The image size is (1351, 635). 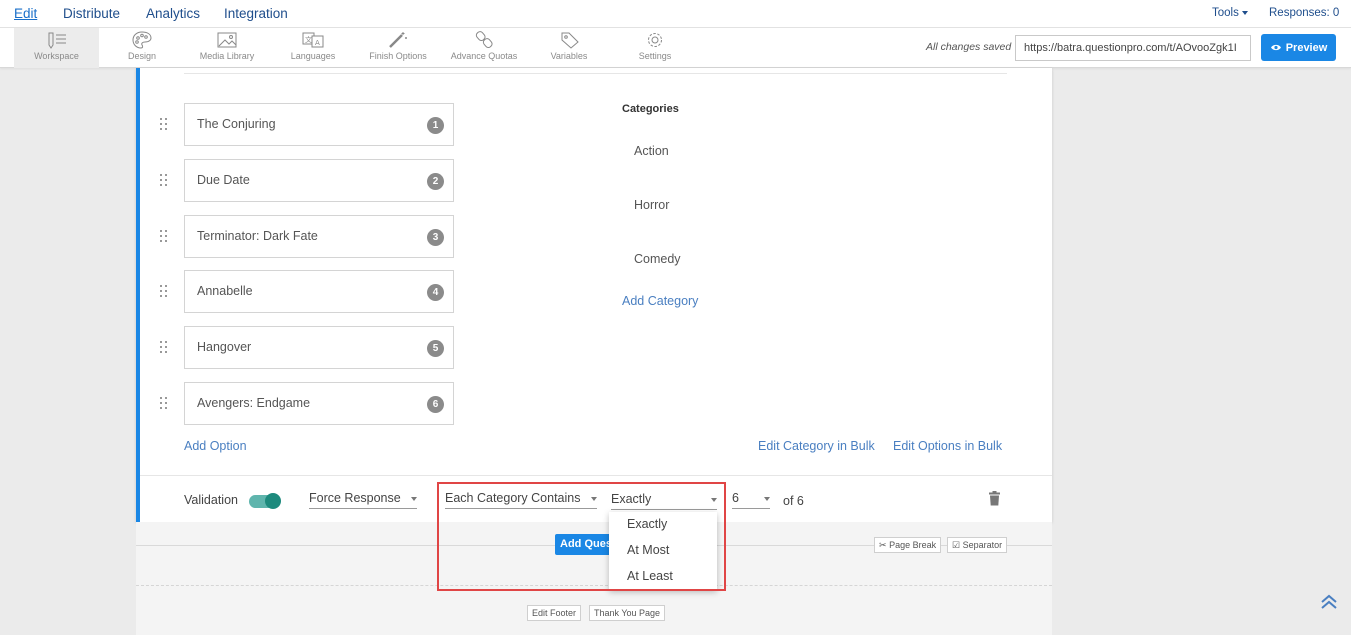 What do you see at coordinates (655, 40) in the screenshot?
I see `gear-icon` at bounding box center [655, 40].